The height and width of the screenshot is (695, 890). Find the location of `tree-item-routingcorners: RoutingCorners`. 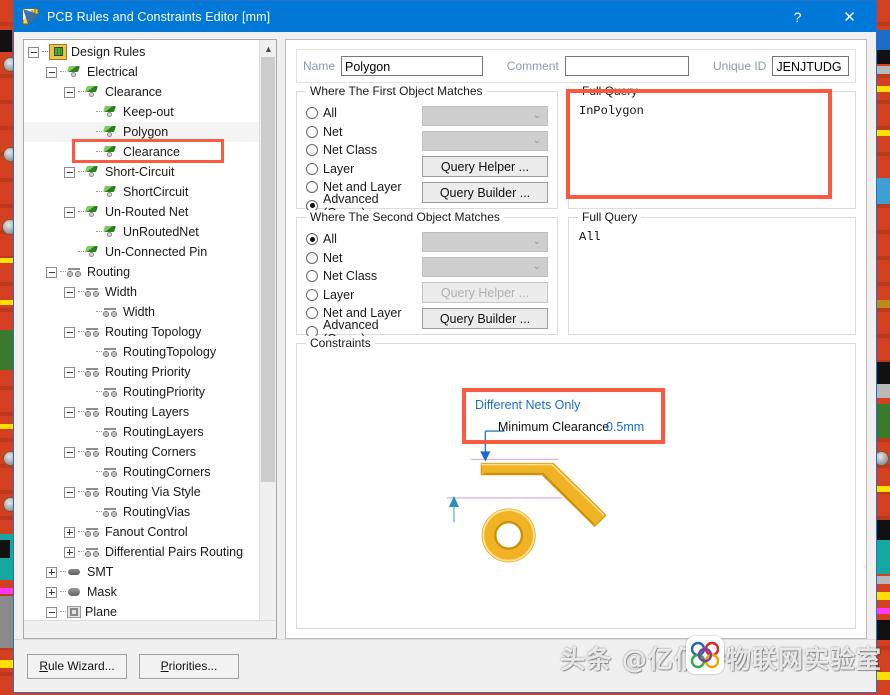

tree-item-routingcorners: RoutingCorners is located at coordinates (150, 472).